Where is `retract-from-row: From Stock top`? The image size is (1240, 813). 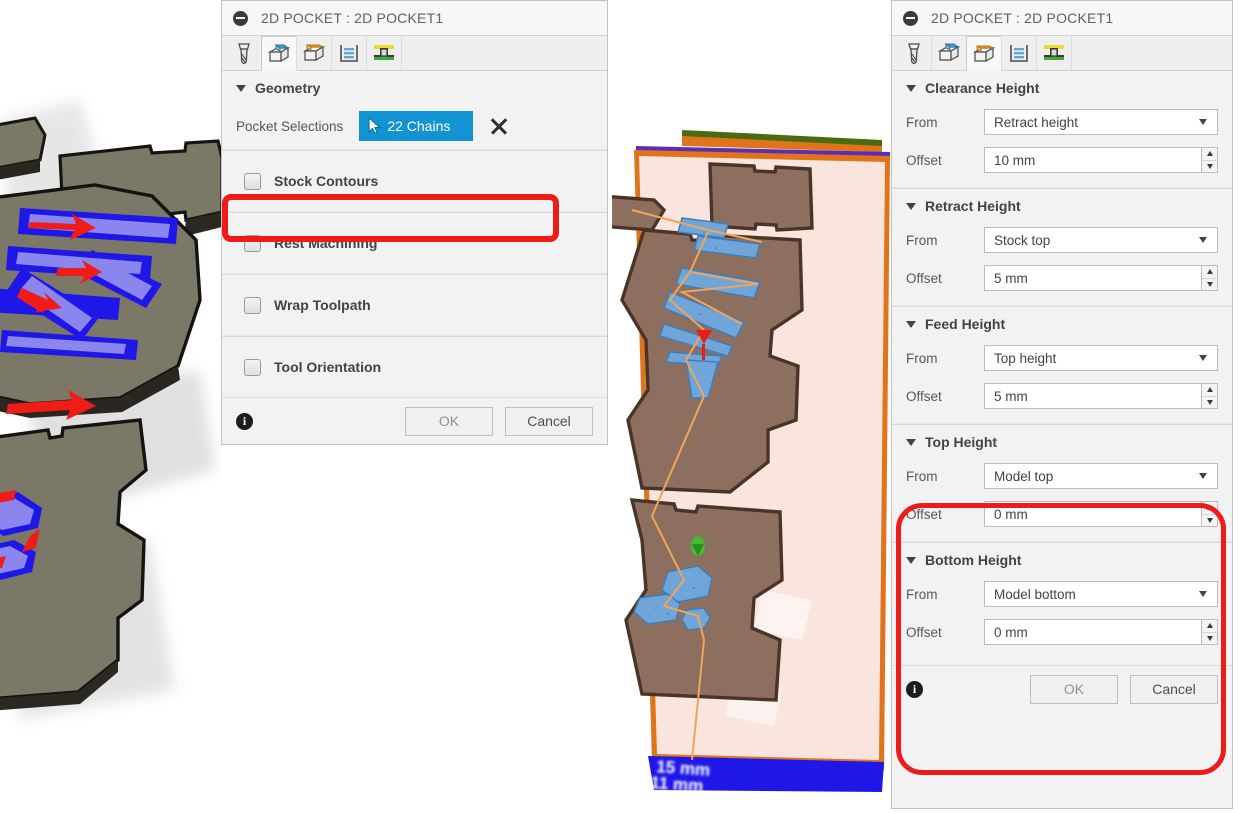 retract-from-row: From Stock top is located at coordinates (1062, 240).